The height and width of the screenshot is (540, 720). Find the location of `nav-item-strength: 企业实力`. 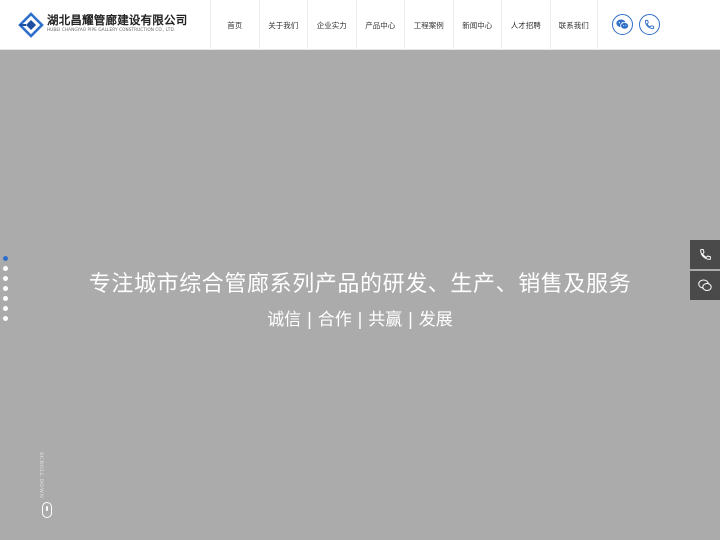

nav-item-strength: 企业实力 is located at coordinates (331, 25).